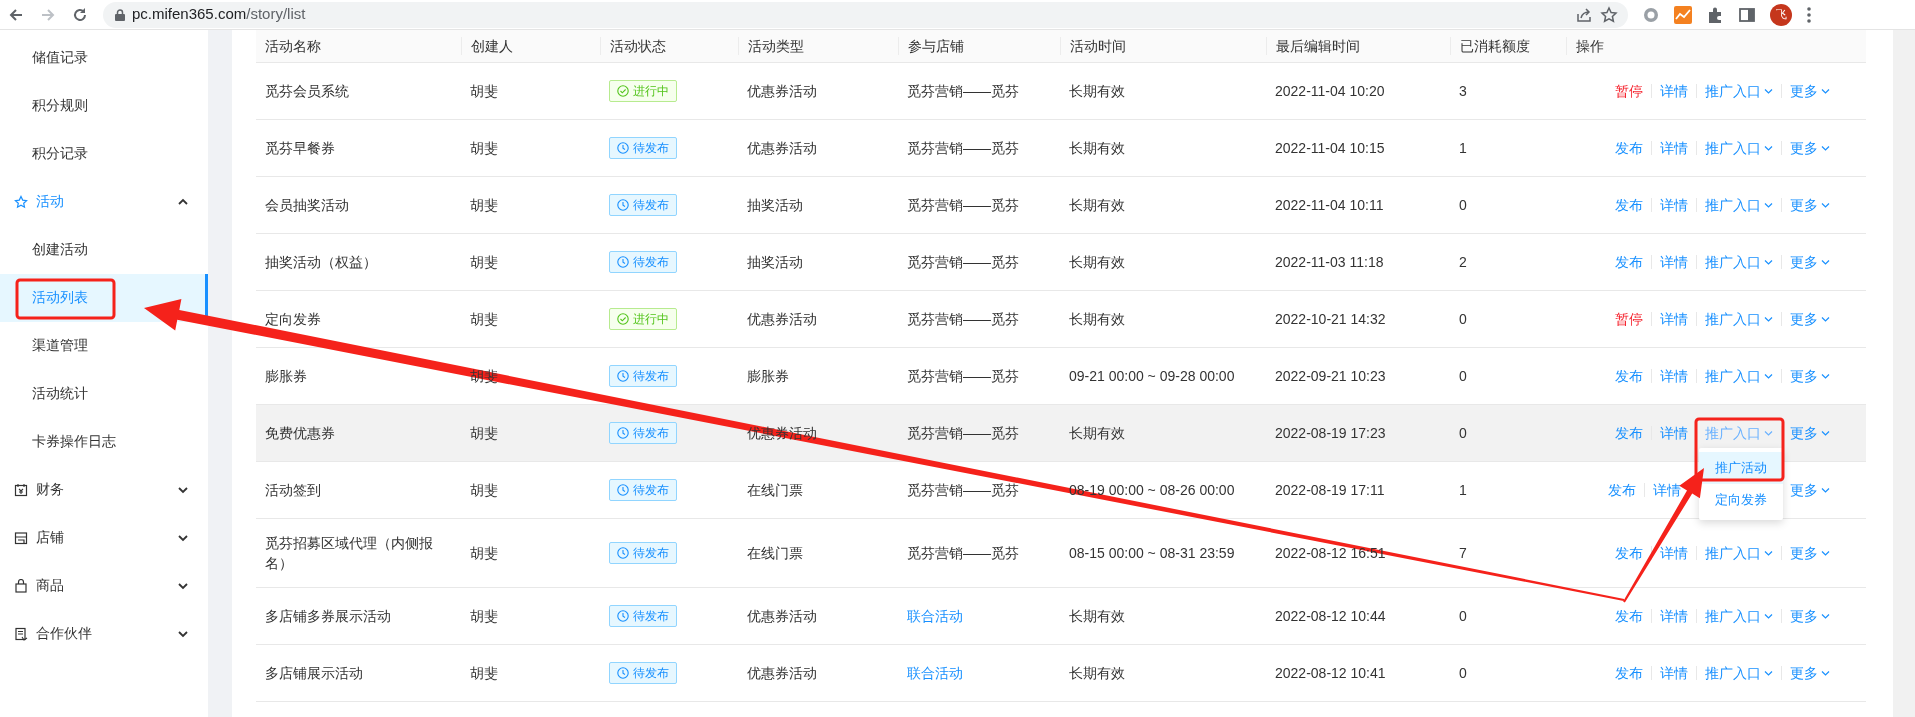 The width and height of the screenshot is (1915, 717). Describe the element at coordinates (623, 205) in the screenshot. I see `clock-icon` at that location.